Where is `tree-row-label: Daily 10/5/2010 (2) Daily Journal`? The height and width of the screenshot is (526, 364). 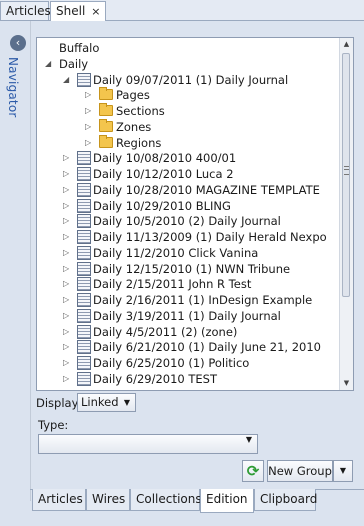
tree-row-label: Daily 10/5/2010 (2) Daily Journal is located at coordinates (187, 221).